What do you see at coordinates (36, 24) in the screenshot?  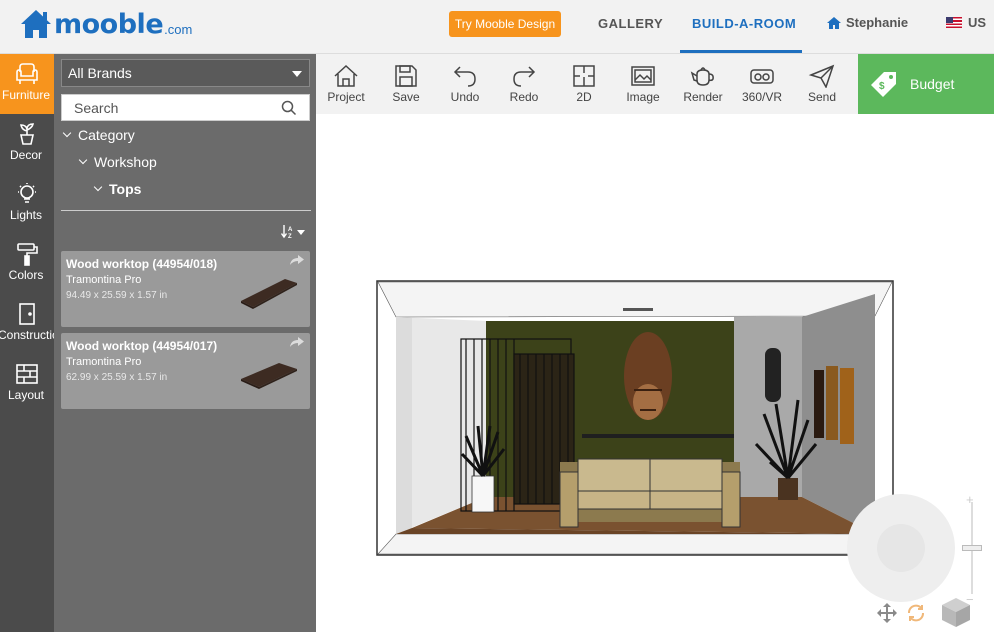 I see `house-logo-icon` at bounding box center [36, 24].